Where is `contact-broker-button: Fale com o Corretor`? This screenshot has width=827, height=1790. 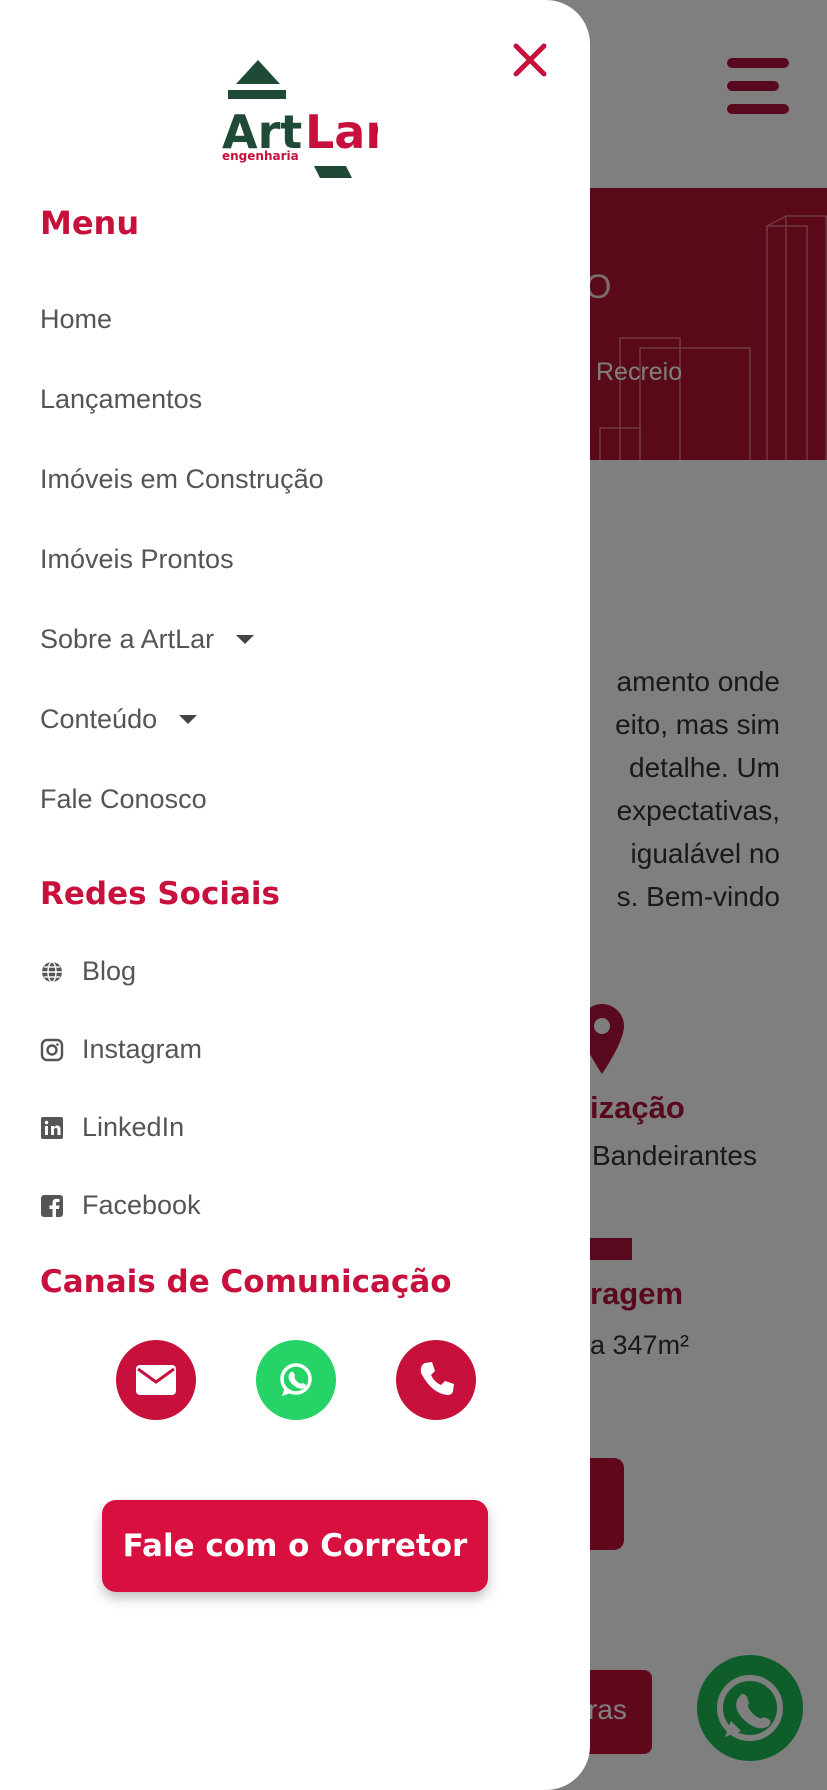
contact-broker-button: Fale com o Corretor is located at coordinates (295, 1546).